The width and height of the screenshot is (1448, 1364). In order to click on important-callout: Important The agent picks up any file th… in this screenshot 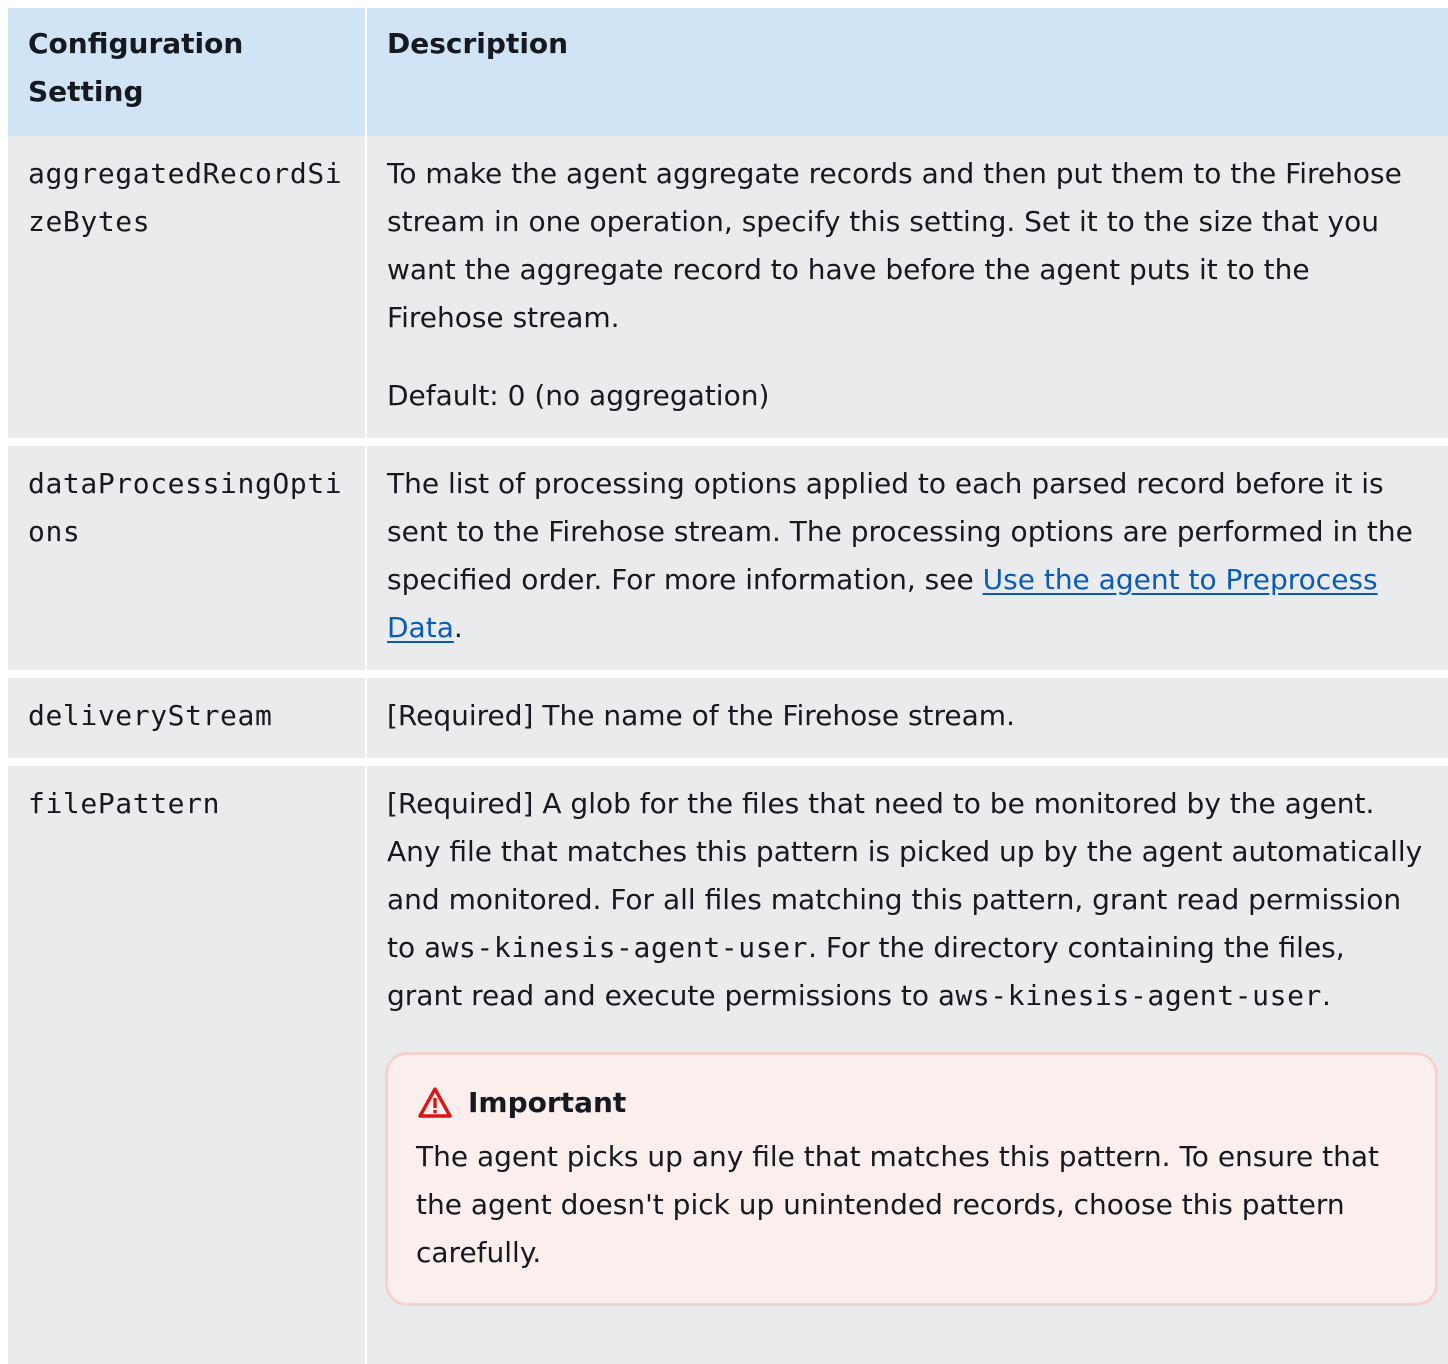, I will do `click(911, 1179)`.